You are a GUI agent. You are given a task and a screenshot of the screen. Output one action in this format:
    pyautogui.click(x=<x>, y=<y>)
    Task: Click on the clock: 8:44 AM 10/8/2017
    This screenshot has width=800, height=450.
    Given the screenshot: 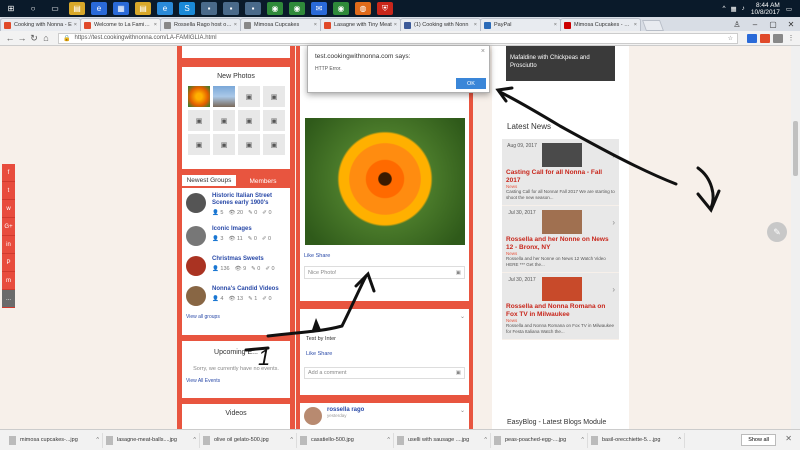 What is the action you would take?
    pyautogui.click(x=765, y=9)
    